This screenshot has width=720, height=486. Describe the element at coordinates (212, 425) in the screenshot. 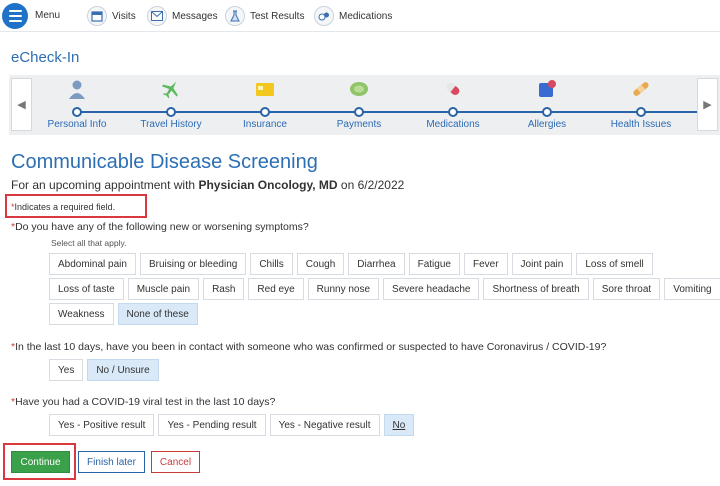

I see `test-yes-pending: Yes - Pending result` at that location.